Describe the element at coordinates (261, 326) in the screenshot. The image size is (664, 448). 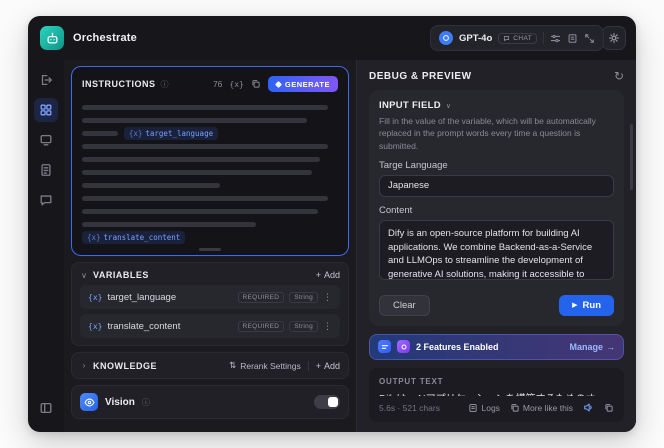
I see `required-badge: REQUIRED` at that location.